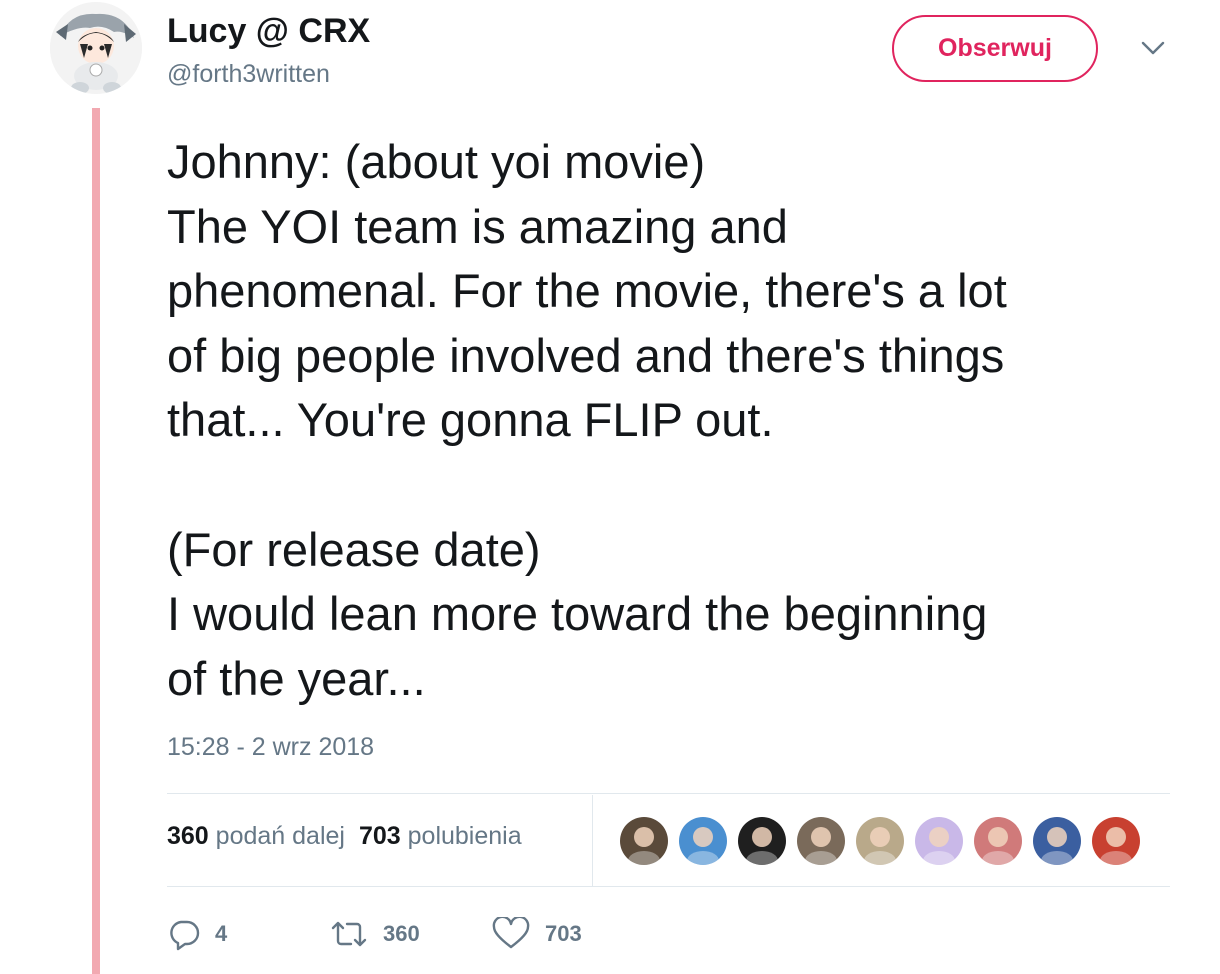 The image size is (1220, 974). I want to click on author-name: Lucy @ CRX, so click(268, 31).